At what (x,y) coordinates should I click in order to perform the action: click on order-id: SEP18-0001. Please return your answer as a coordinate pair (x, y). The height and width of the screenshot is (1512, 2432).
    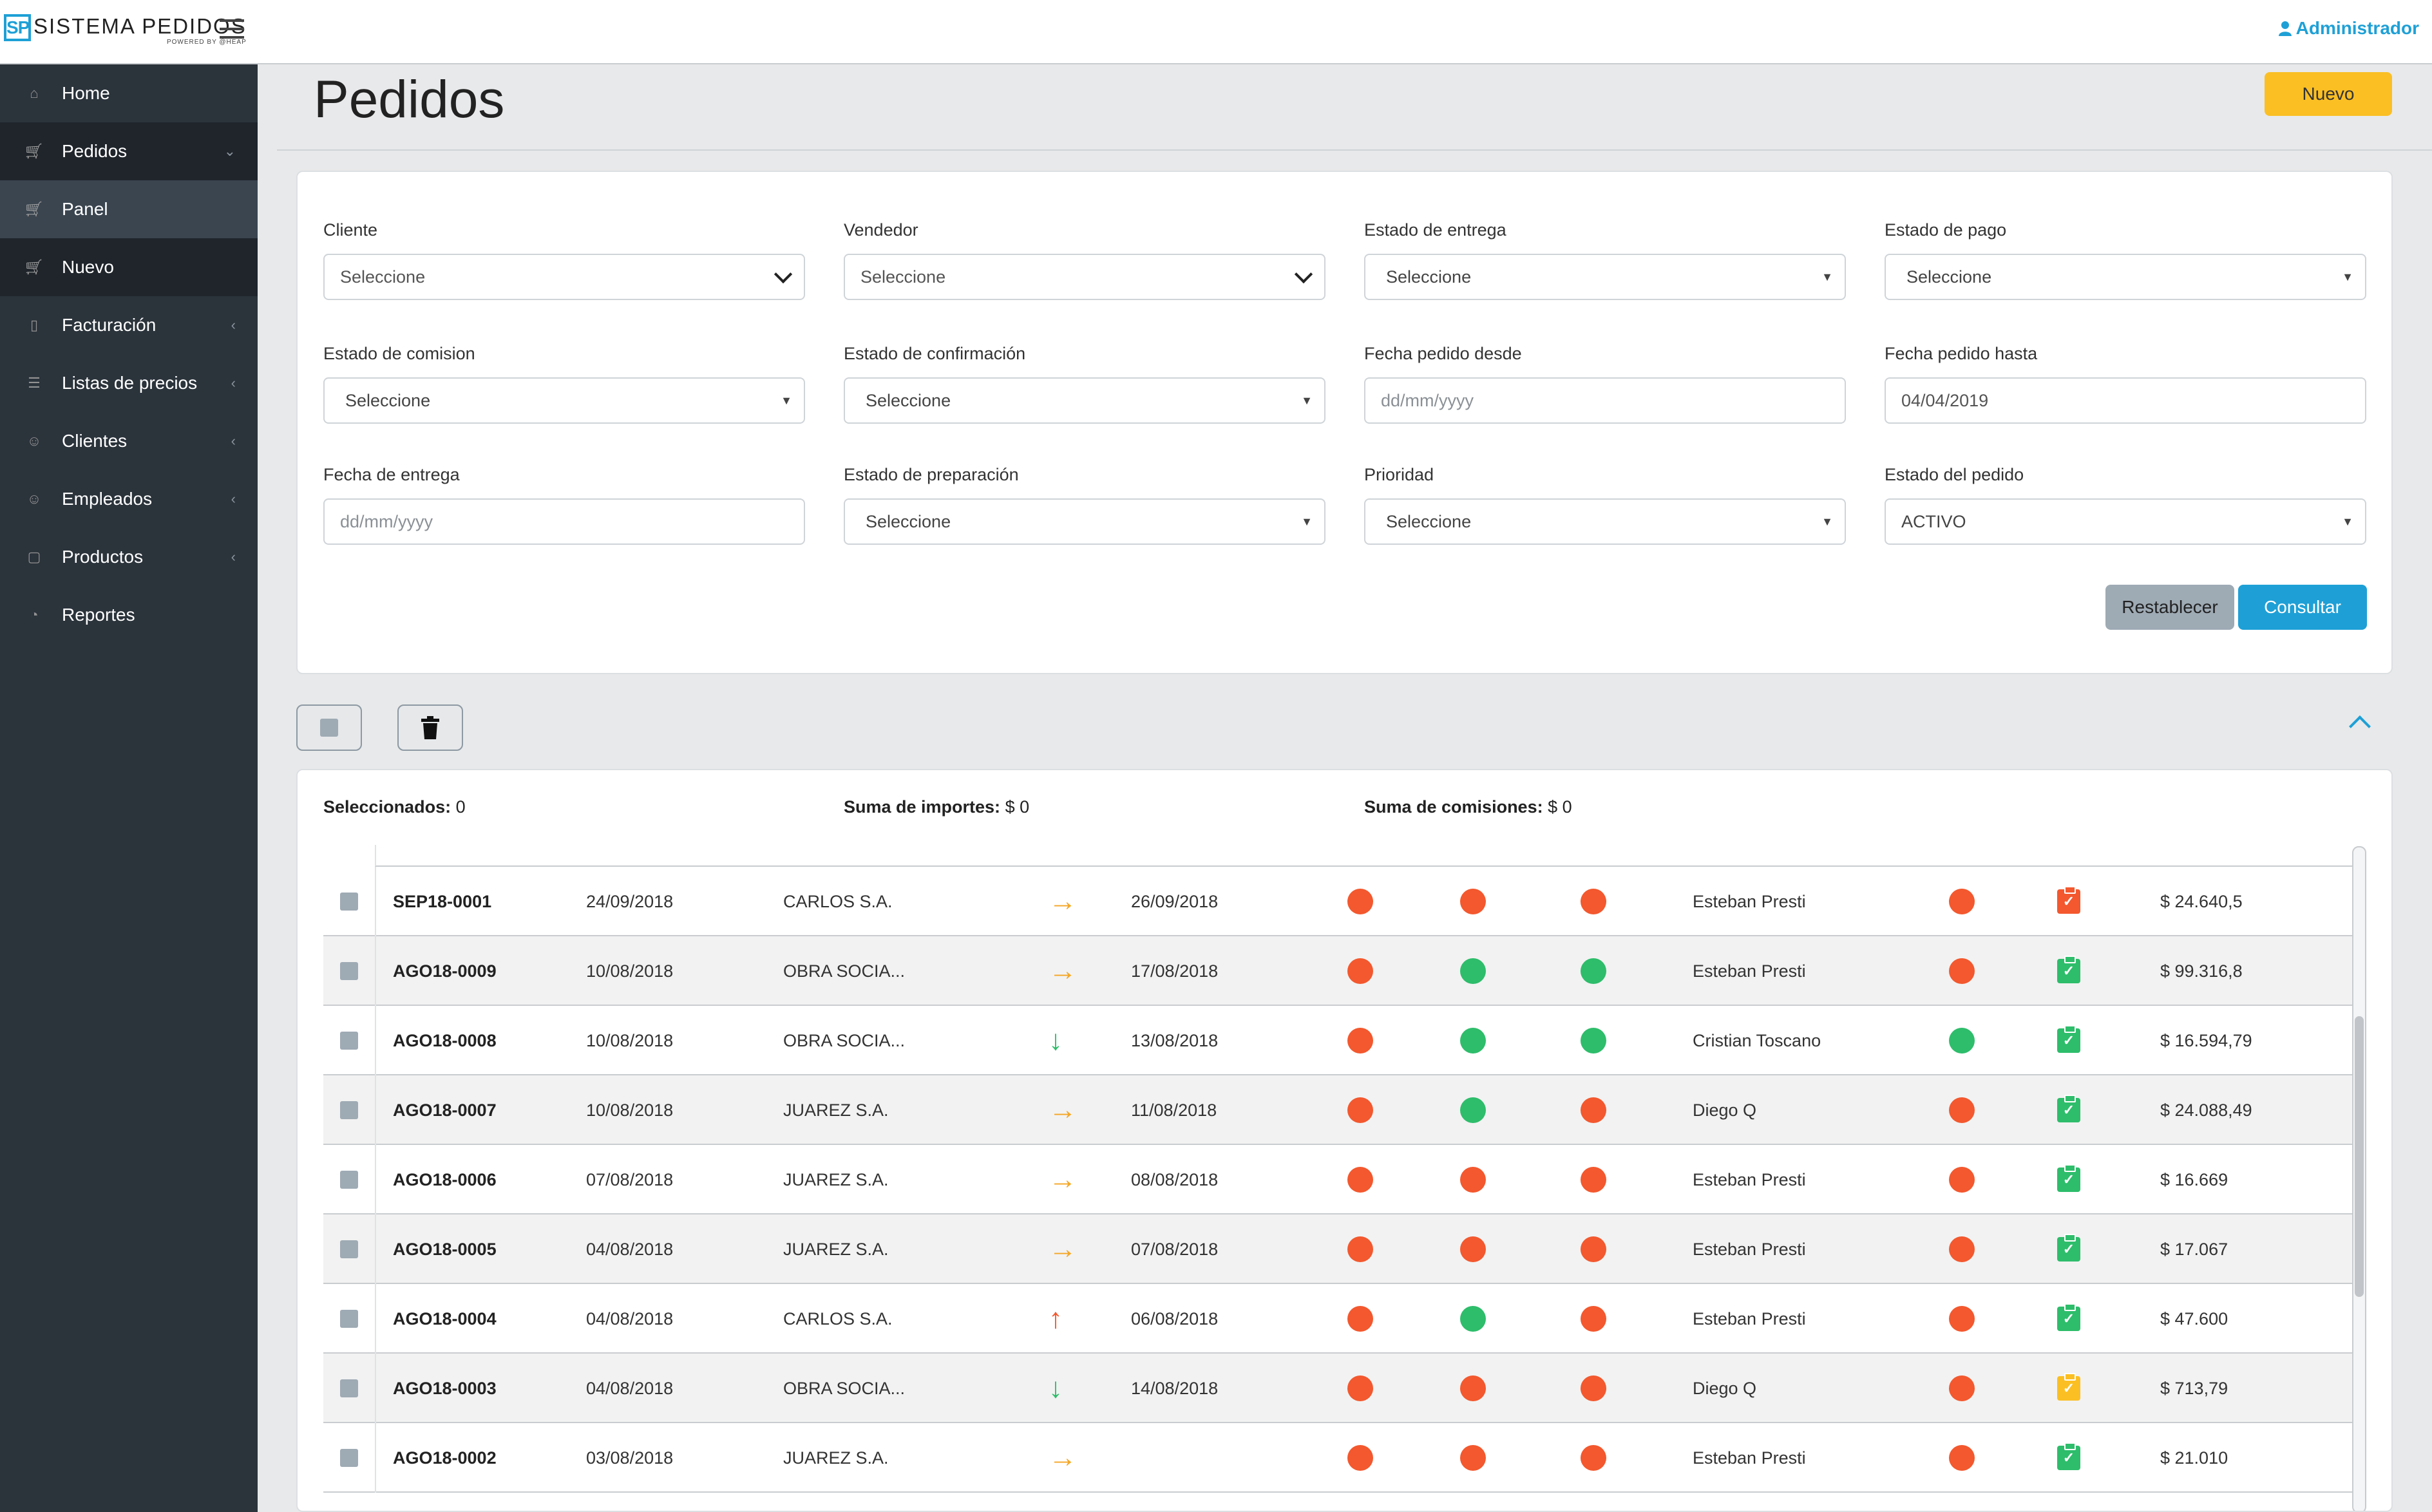
    Looking at the image, I should click on (442, 901).